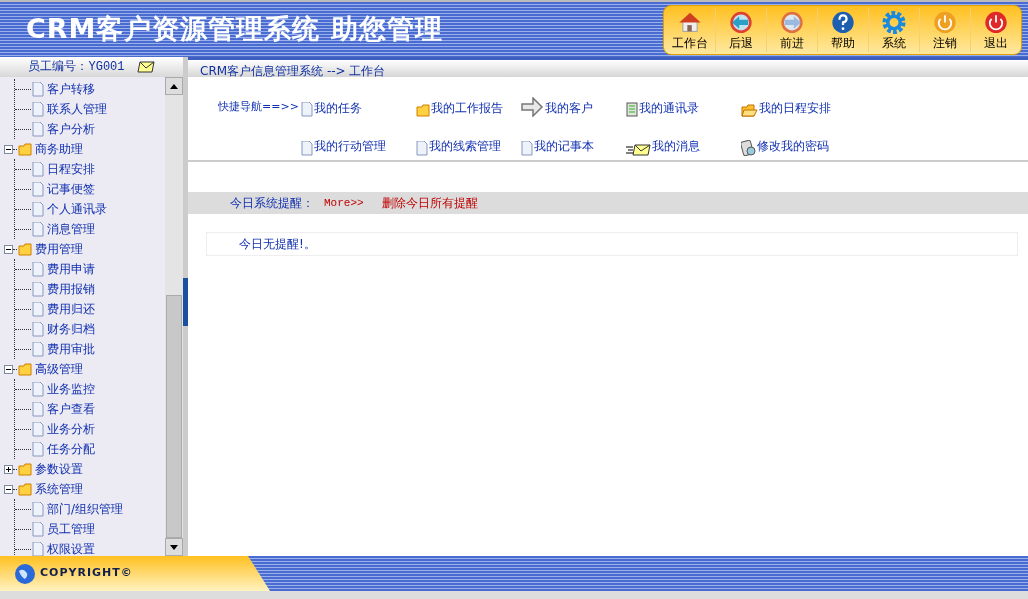 The height and width of the screenshot is (599, 1028). Describe the element at coordinates (893, 29) in the screenshot. I see `toolbar-button: 系统` at that location.